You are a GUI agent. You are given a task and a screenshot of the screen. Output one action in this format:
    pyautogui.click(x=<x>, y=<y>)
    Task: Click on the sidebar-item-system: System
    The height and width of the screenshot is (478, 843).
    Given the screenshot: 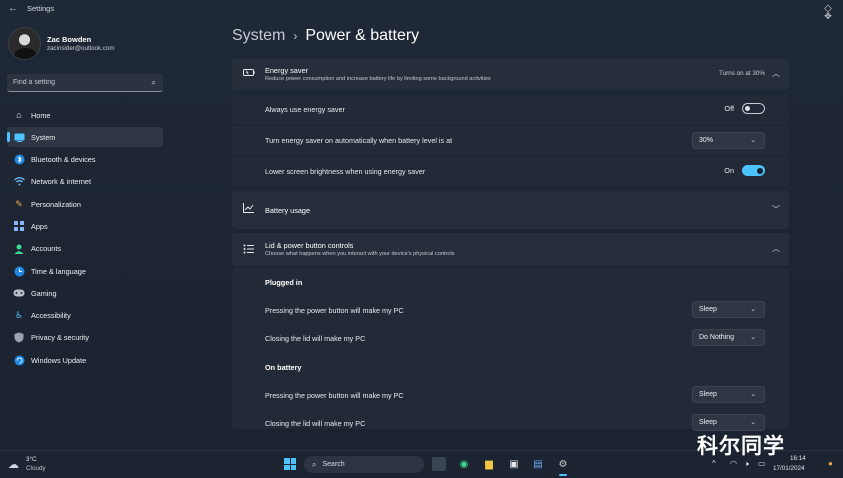 What is the action you would take?
    pyautogui.click(x=85, y=137)
    